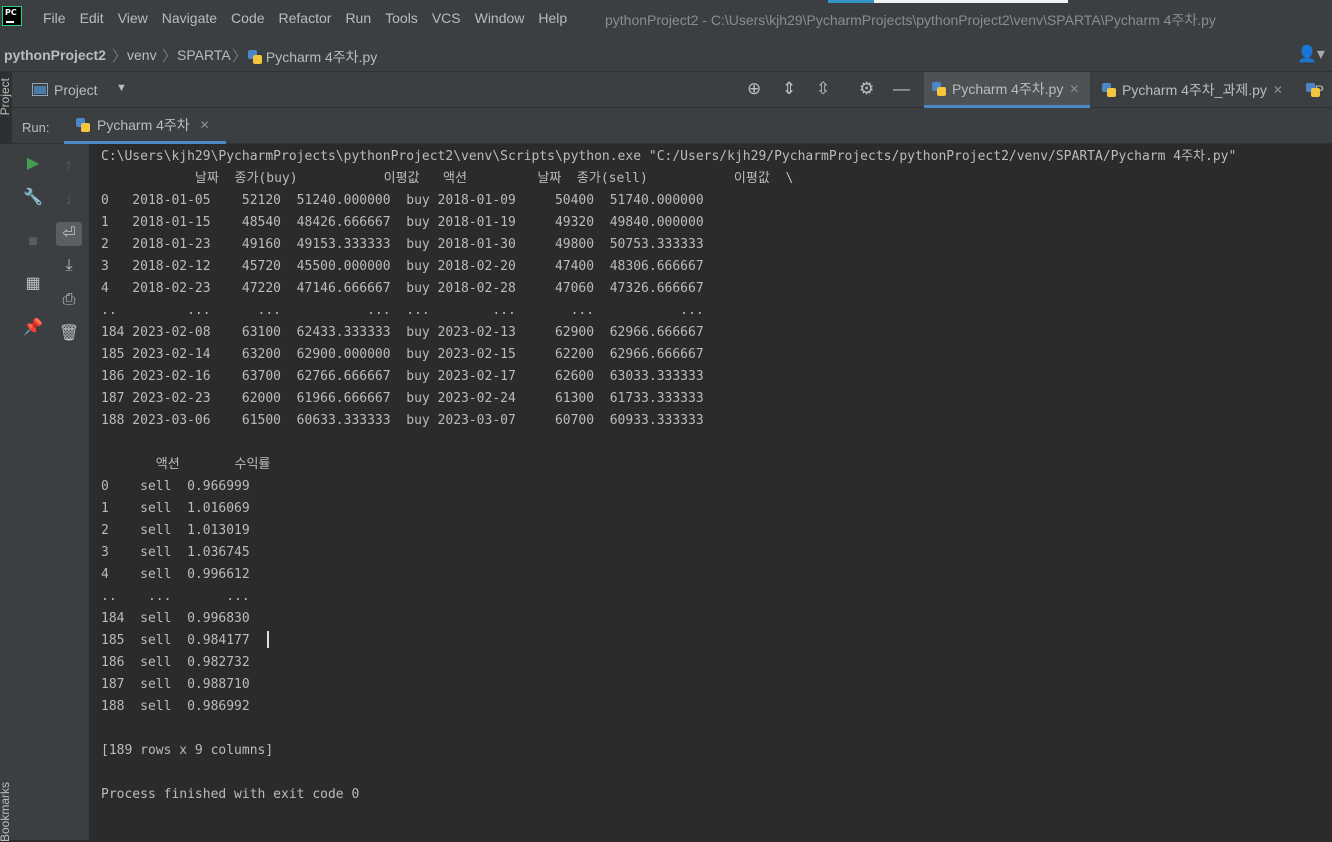 The height and width of the screenshot is (842, 1332). What do you see at coordinates (12, 16) in the screenshot?
I see `pycharm-logo-icon: PC` at bounding box center [12, 16].